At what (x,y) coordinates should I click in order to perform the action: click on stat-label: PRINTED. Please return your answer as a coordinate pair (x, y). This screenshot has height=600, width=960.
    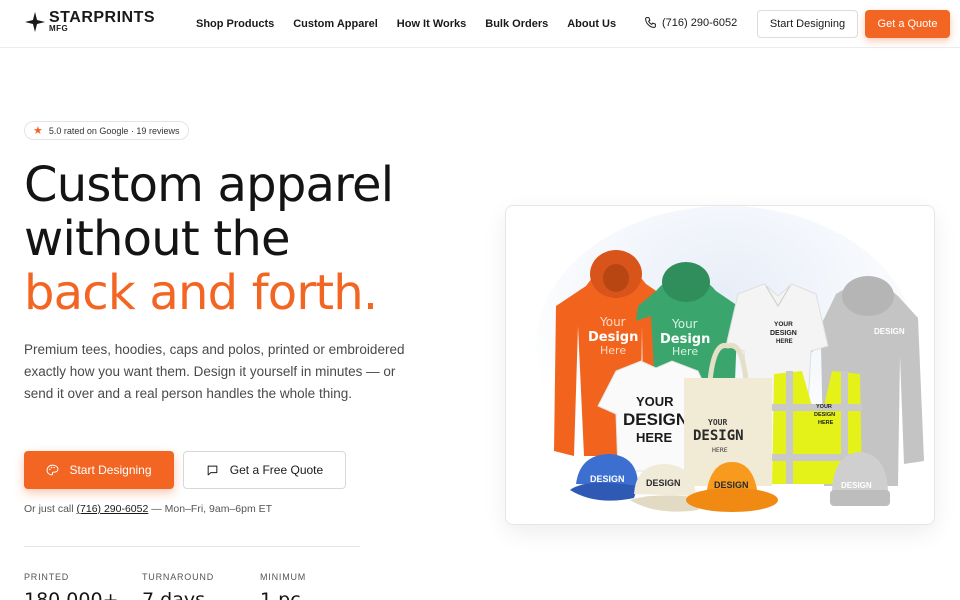
    Looking at the image, I should click on (47, 577).